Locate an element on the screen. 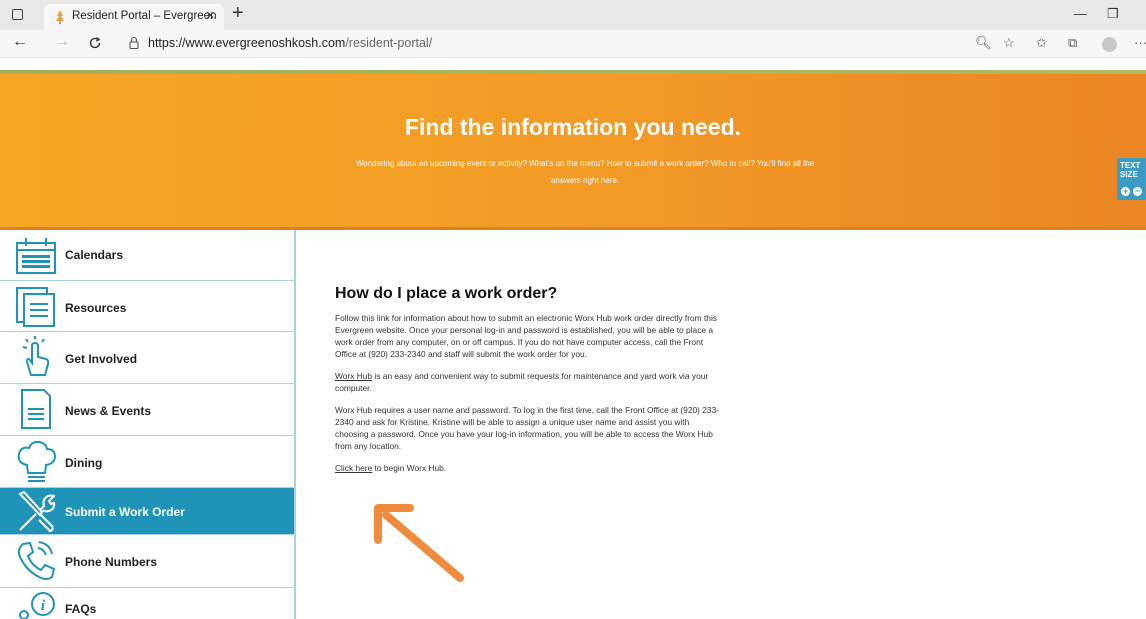  worx-hub-link: Worx Hub is located at coordinates (353, 376).